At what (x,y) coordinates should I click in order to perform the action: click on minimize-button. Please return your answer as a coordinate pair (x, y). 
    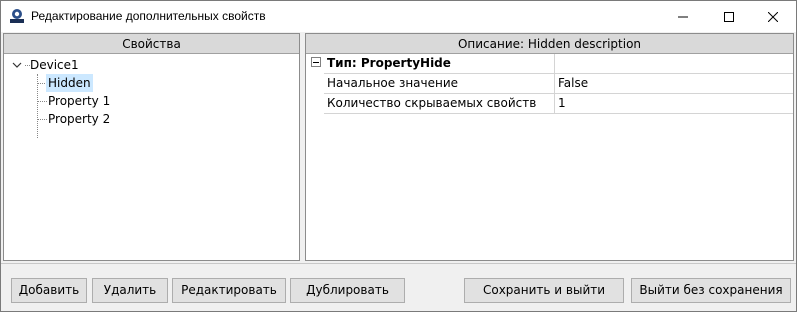
    Looking at the image, I should click on (683, 16).